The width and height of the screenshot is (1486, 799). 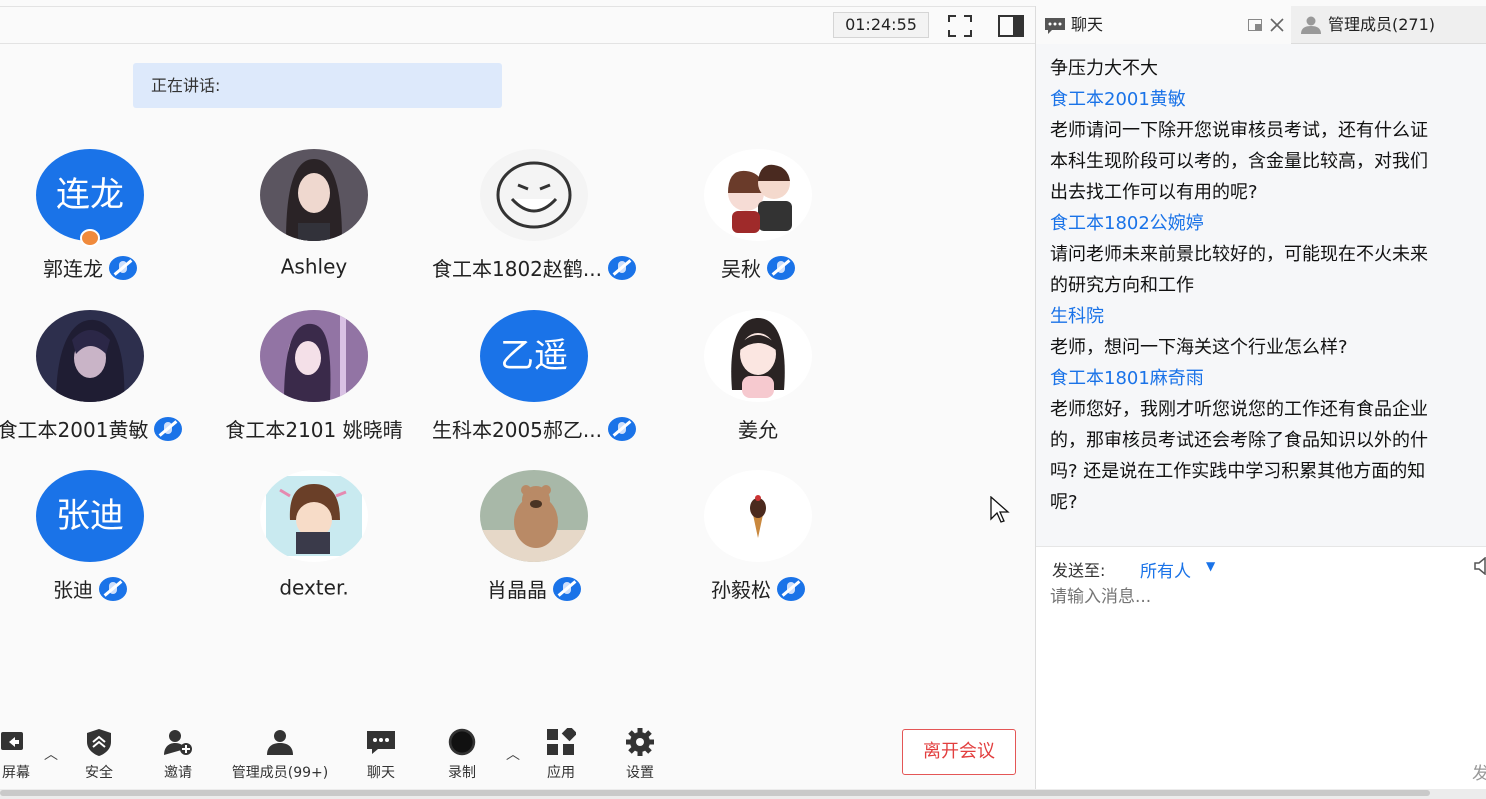 I want to click on mouse-cursor-icon, so click(x=1000, y=509).